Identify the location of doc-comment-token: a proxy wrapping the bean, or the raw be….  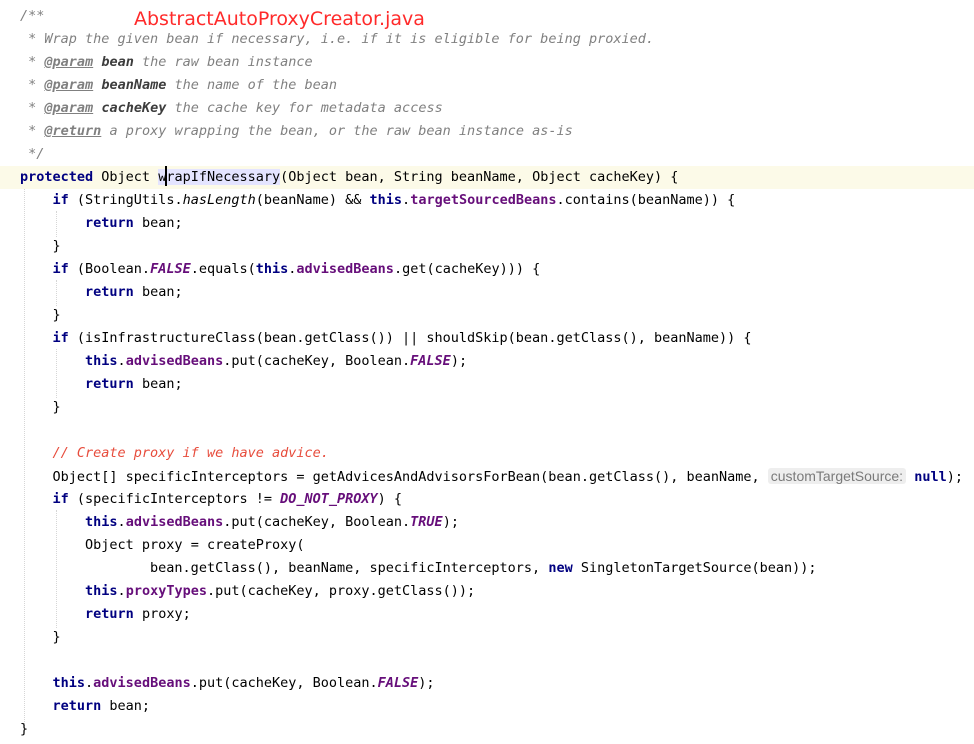
(337, 131).